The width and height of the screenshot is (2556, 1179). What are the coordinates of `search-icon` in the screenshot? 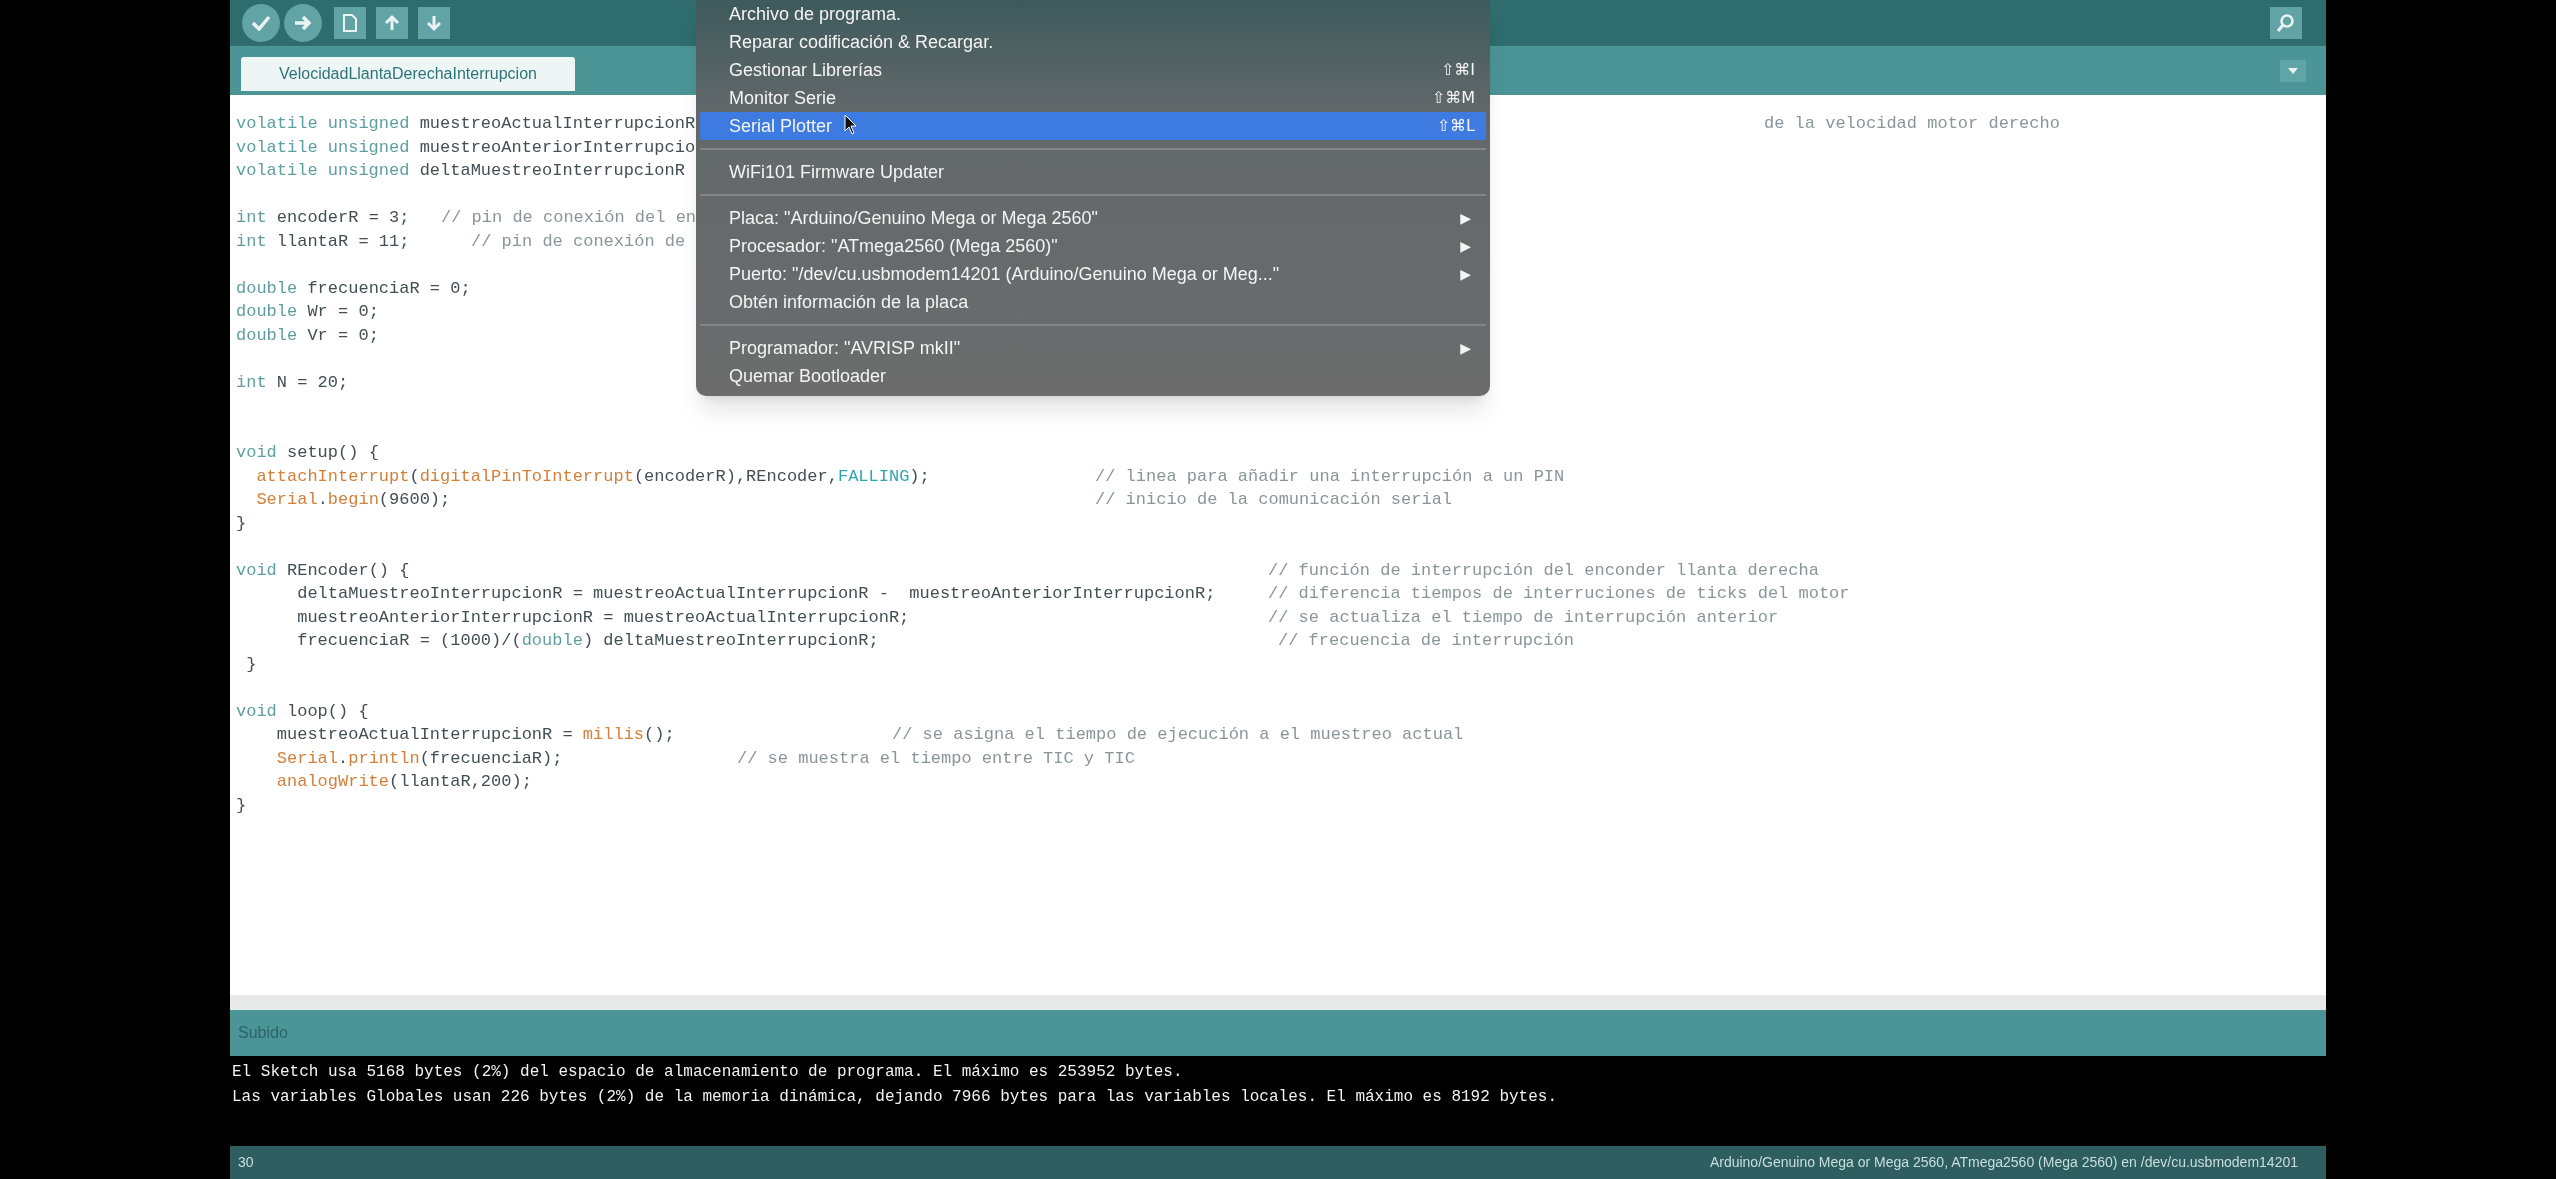 It's located at (2286, 23).